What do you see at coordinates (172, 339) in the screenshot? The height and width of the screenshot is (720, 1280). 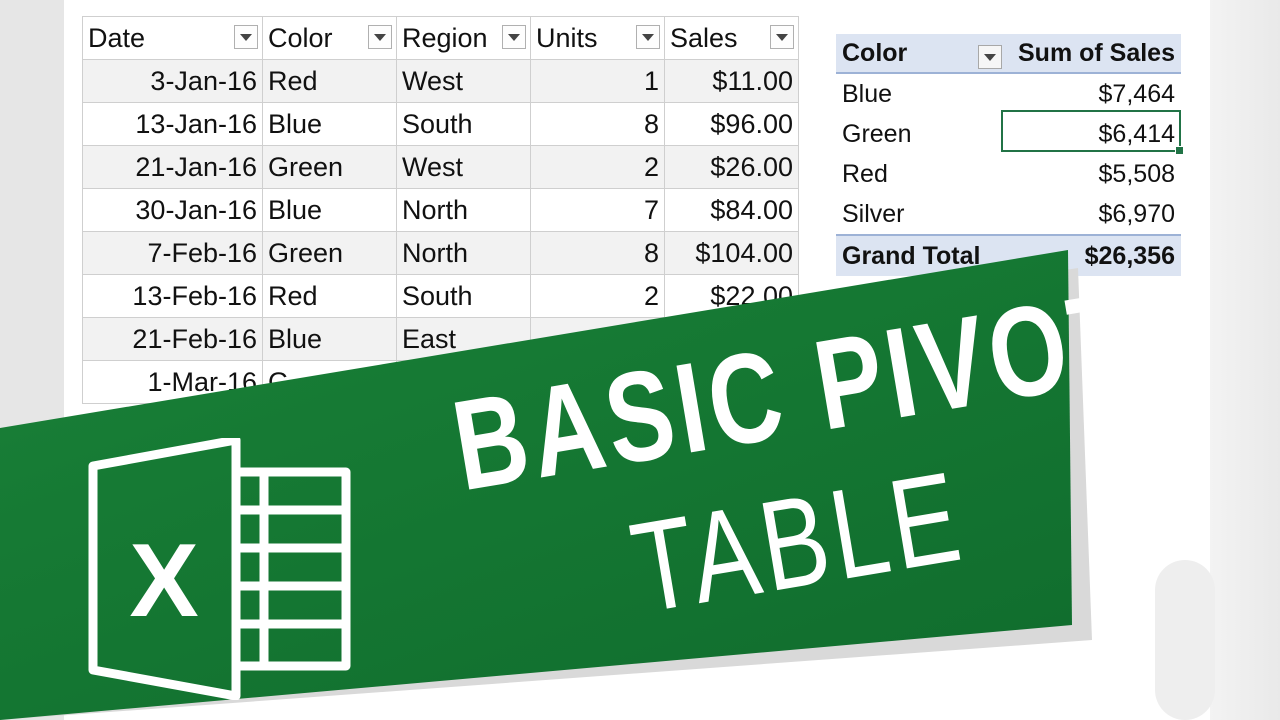 I see `date-cell: 21-Feb-16` at bounding box center [172, 339].